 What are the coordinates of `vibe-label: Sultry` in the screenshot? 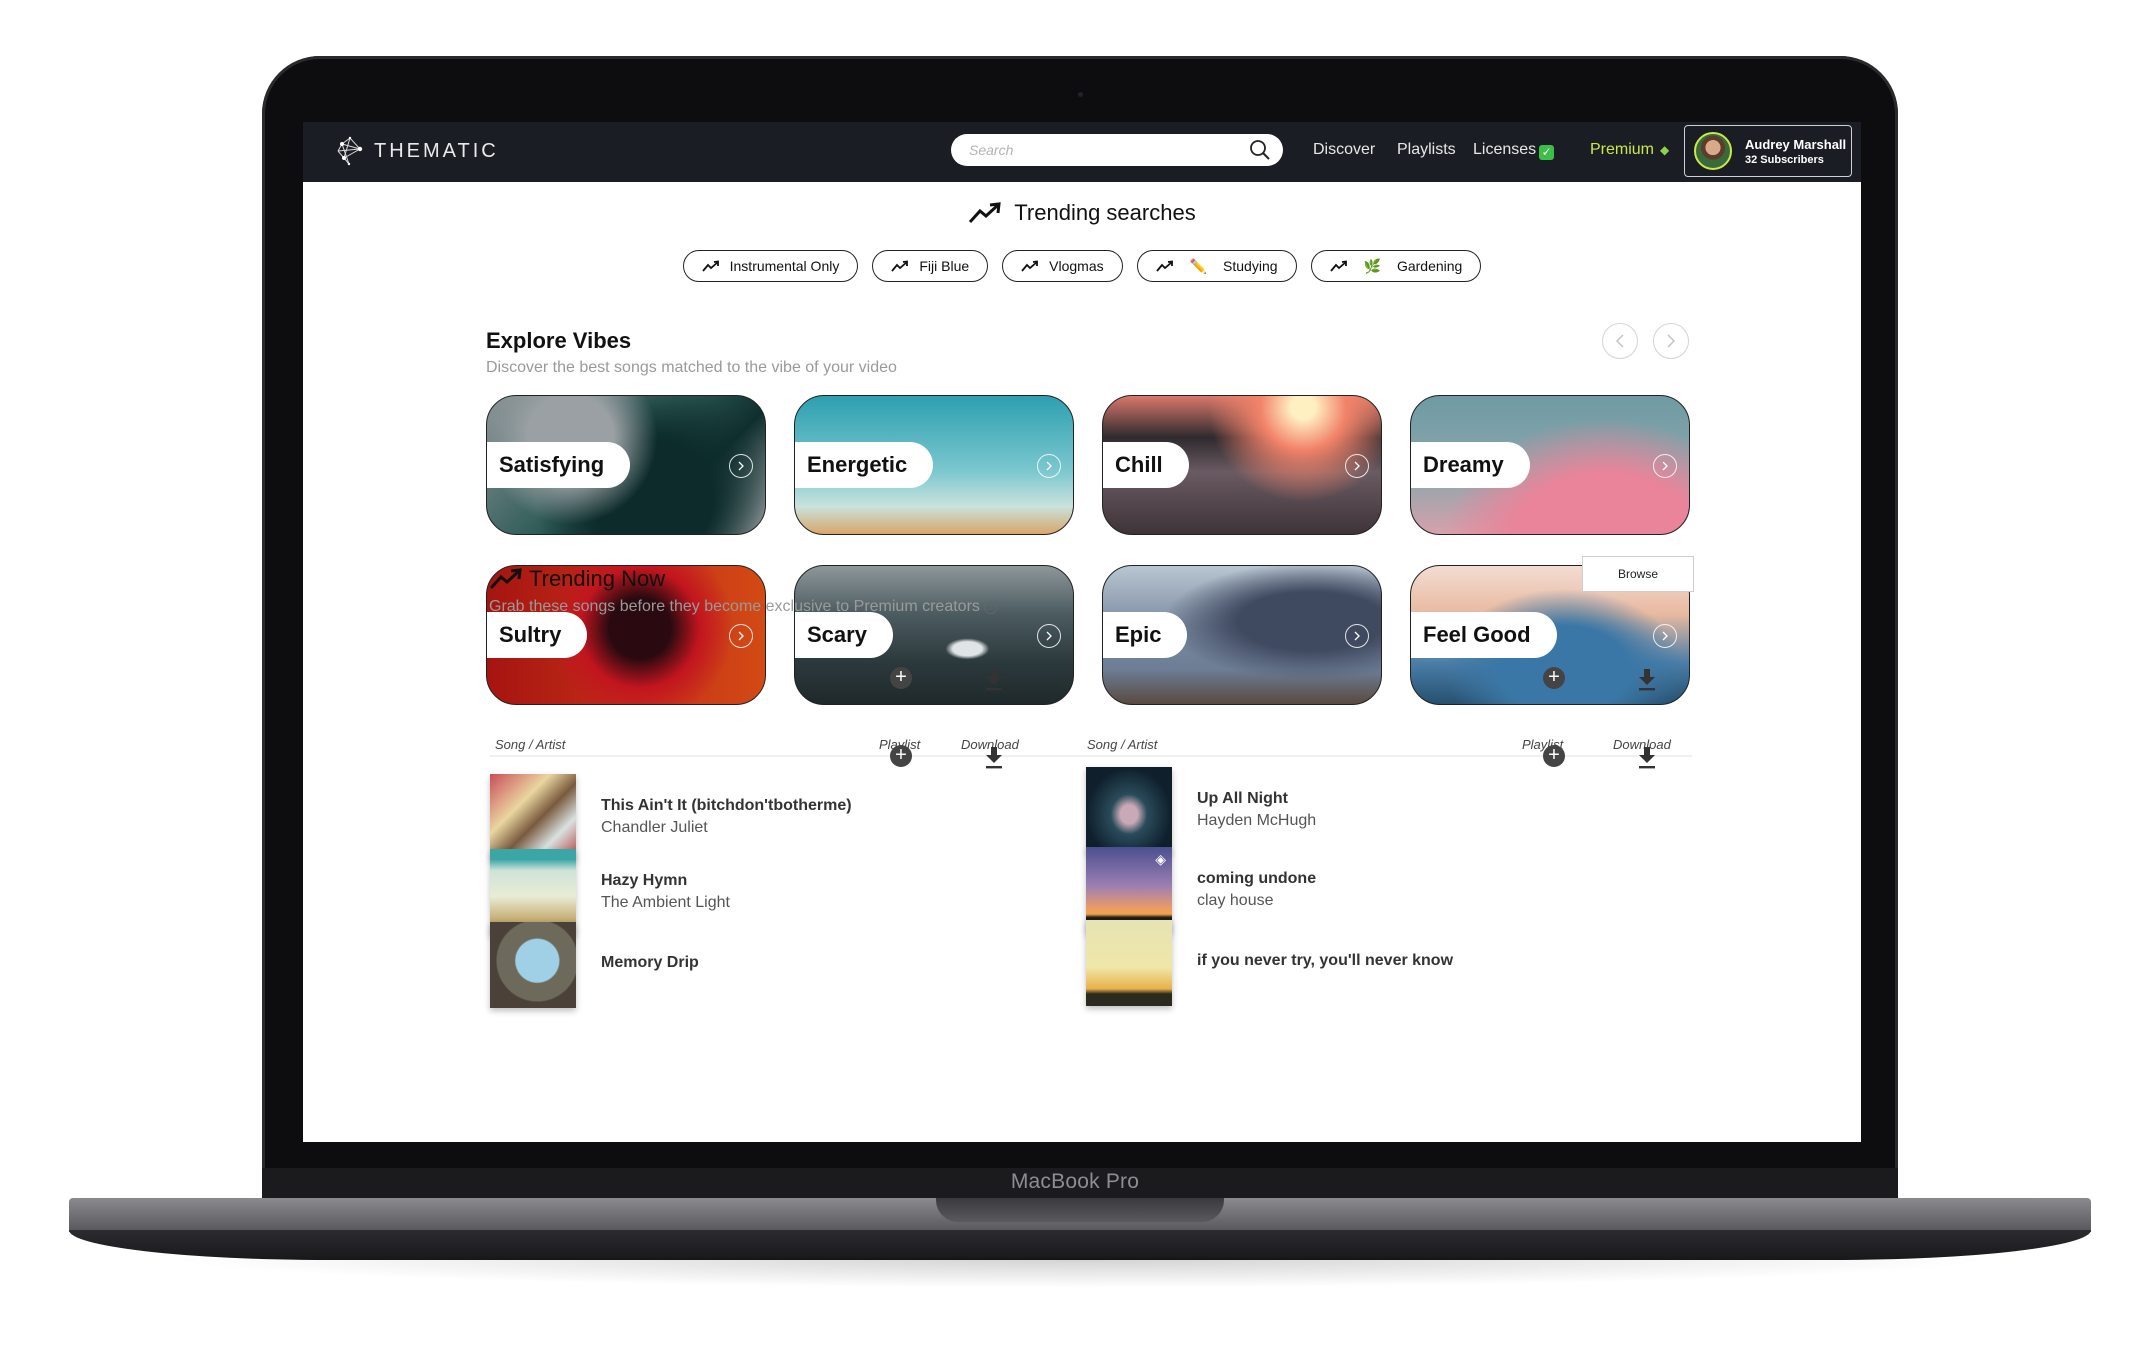 It's located at (537, 635).